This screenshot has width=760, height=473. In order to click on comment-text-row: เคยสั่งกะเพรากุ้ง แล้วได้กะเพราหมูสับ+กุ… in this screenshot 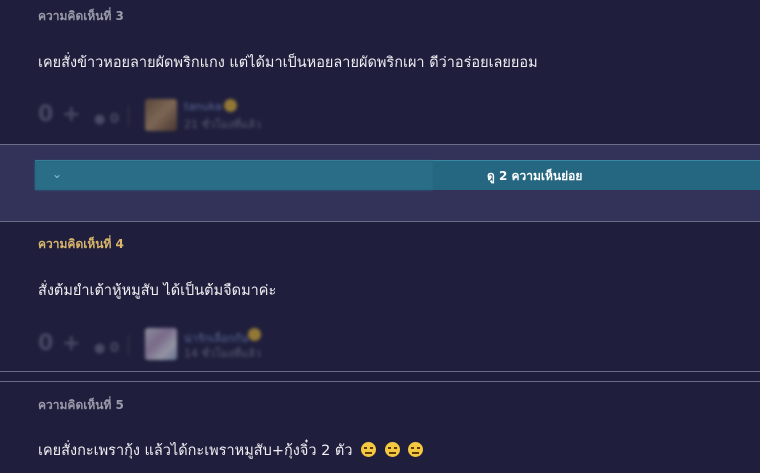, I will do `click(231, 450)`.